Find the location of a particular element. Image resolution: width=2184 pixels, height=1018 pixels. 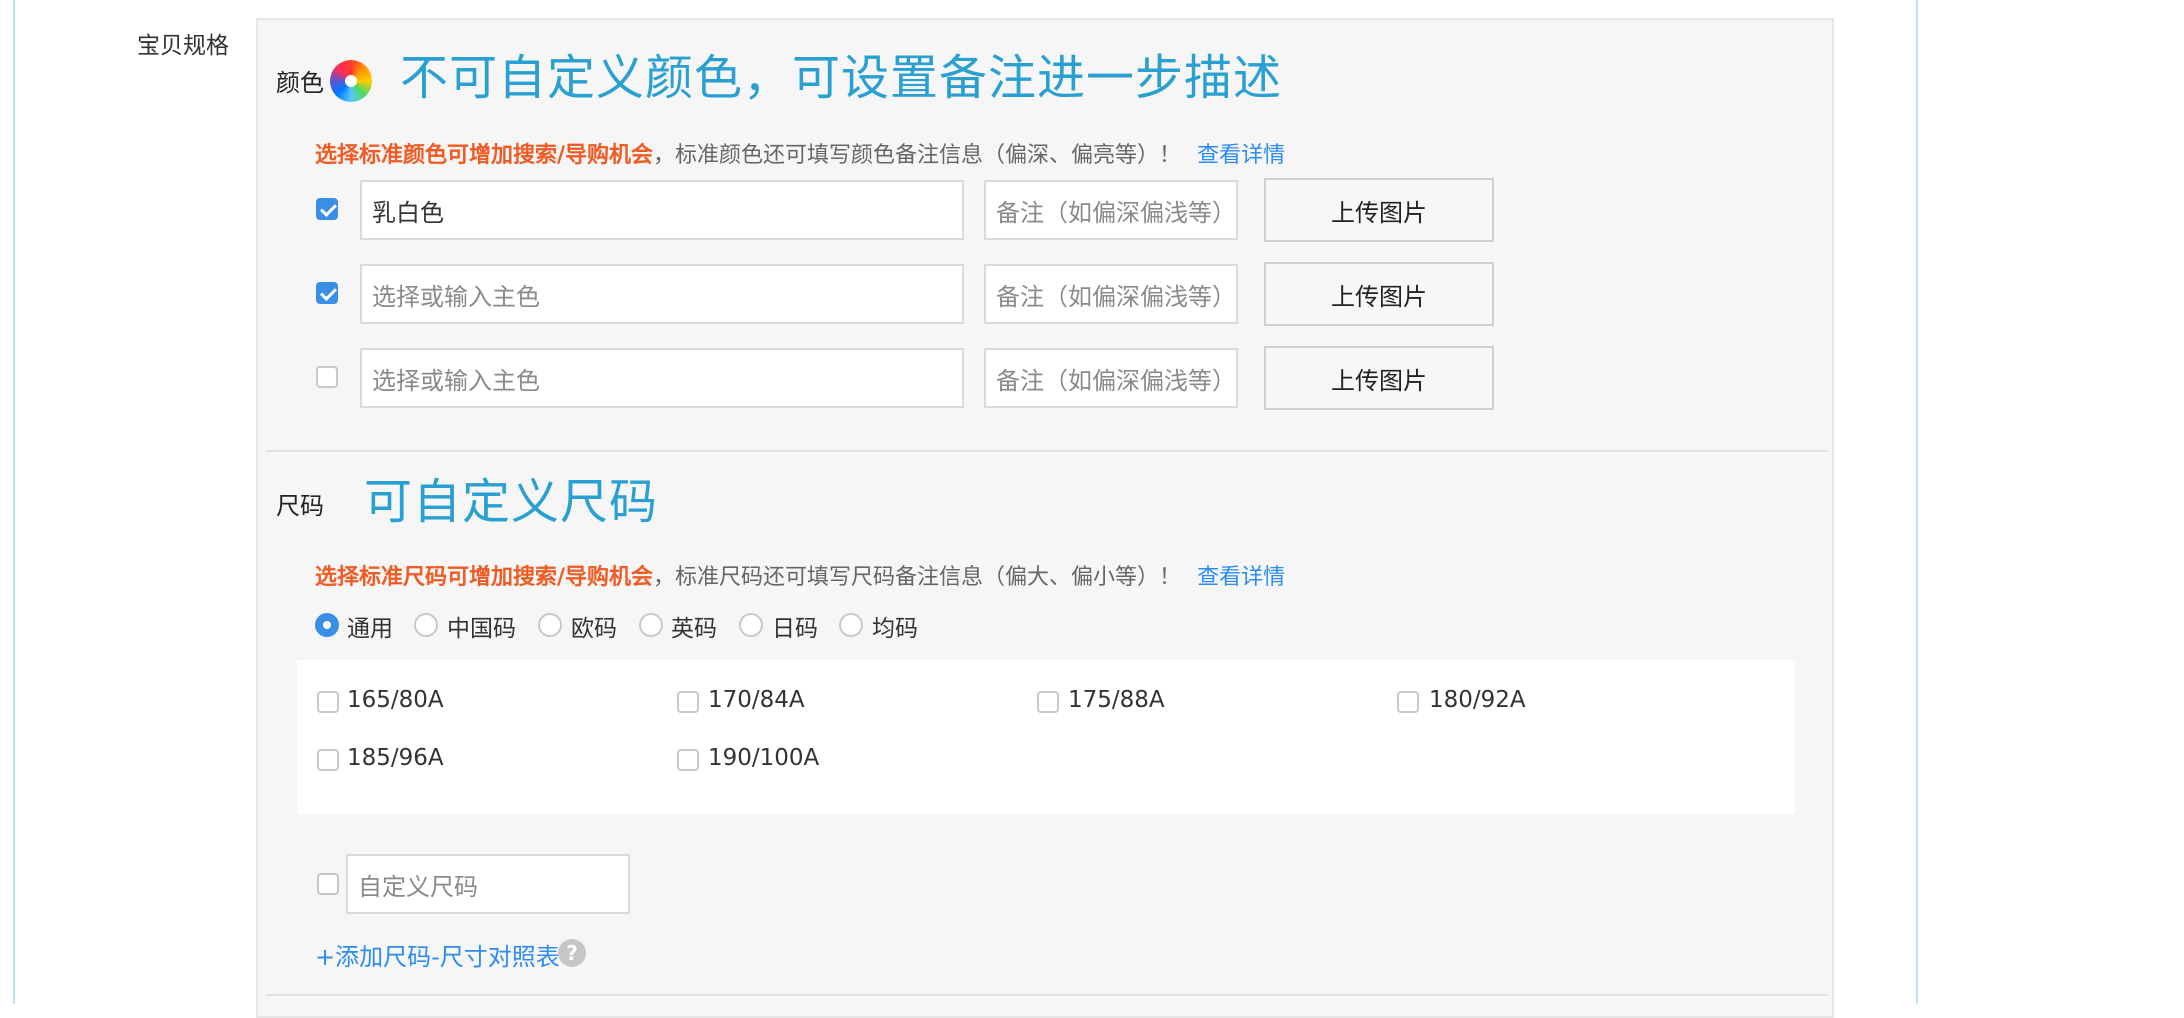

size-label-185-96a: 185/96A is located at coordinates (395, 758).